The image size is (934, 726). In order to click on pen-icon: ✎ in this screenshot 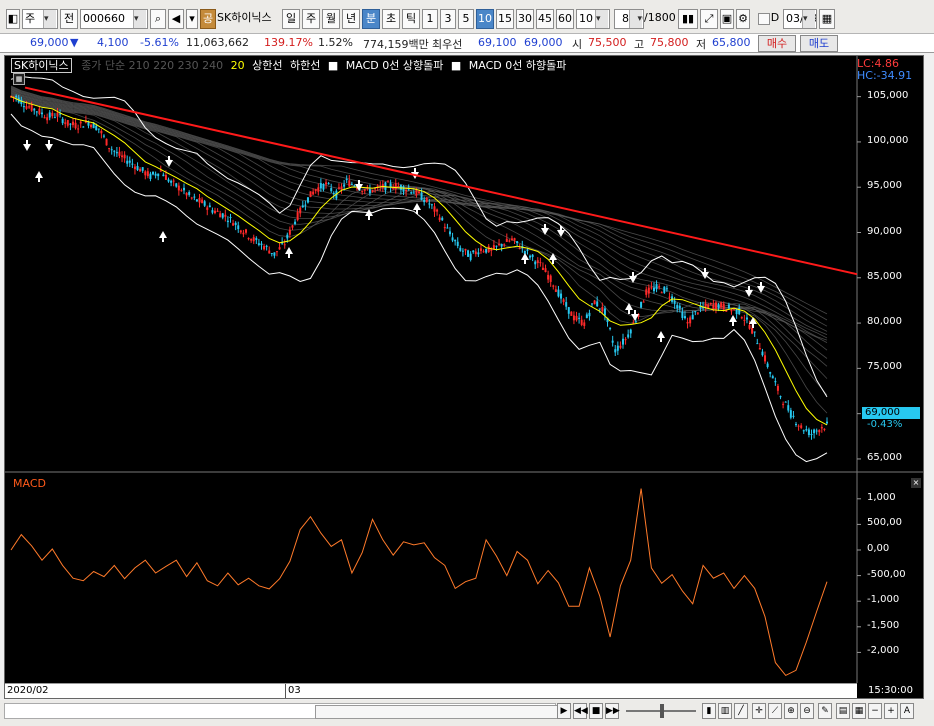, I will do `click(825, 711)`.